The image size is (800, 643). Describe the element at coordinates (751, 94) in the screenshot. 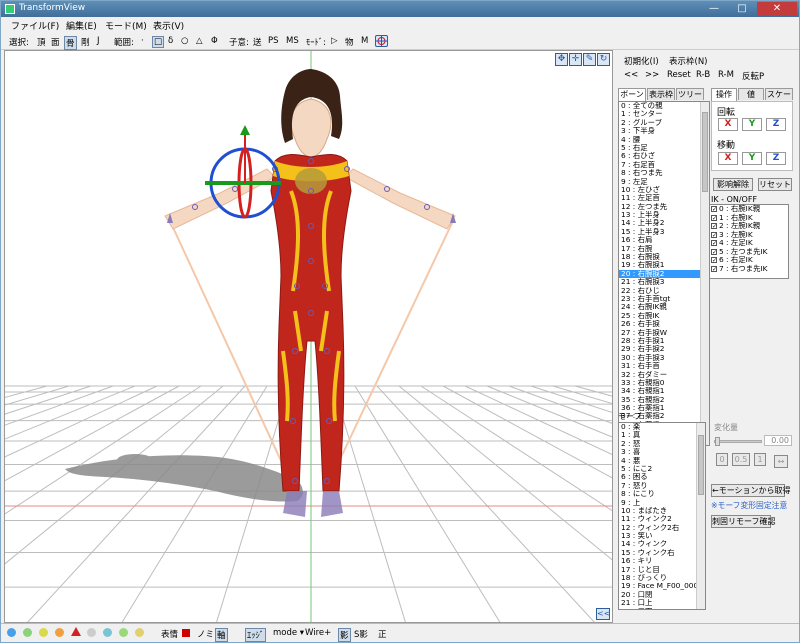

I see `tab-value: 値` at that location.